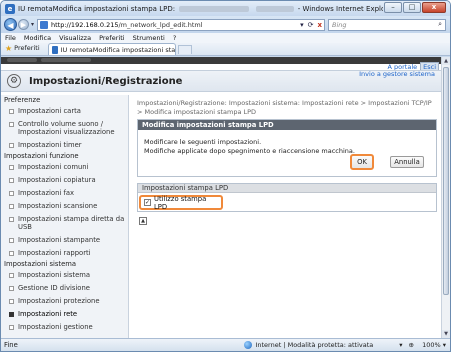 The height and width of the screenshot is (352, 451). Describe the element at coordinates (440, 24) in the screenshot. I see `search-icon: ⌕` at that location.